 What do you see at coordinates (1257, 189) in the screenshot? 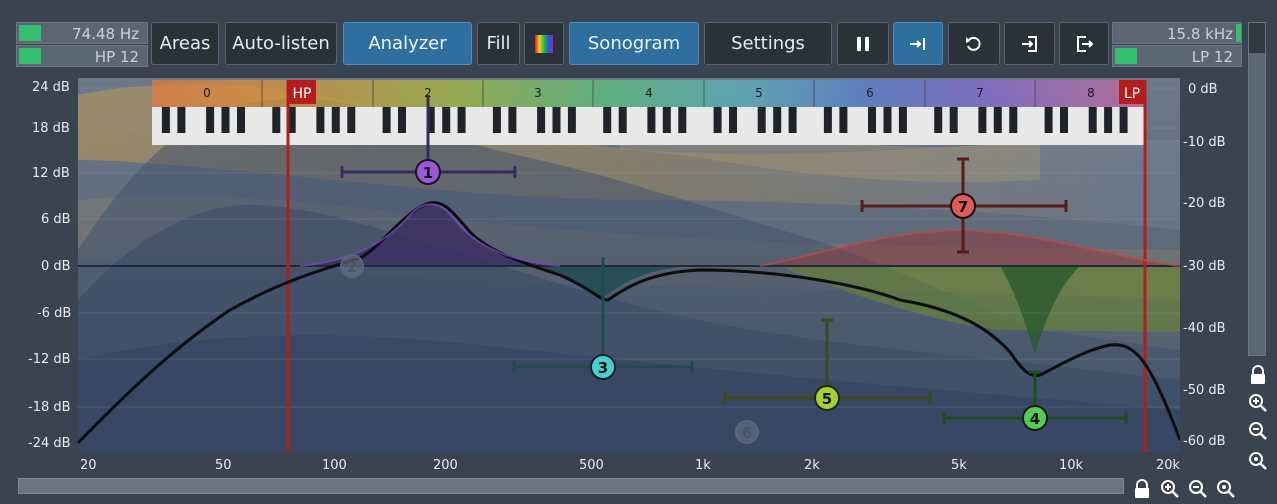
I see `vertical-range-scrollbar` at bounding box center [1257, 189].